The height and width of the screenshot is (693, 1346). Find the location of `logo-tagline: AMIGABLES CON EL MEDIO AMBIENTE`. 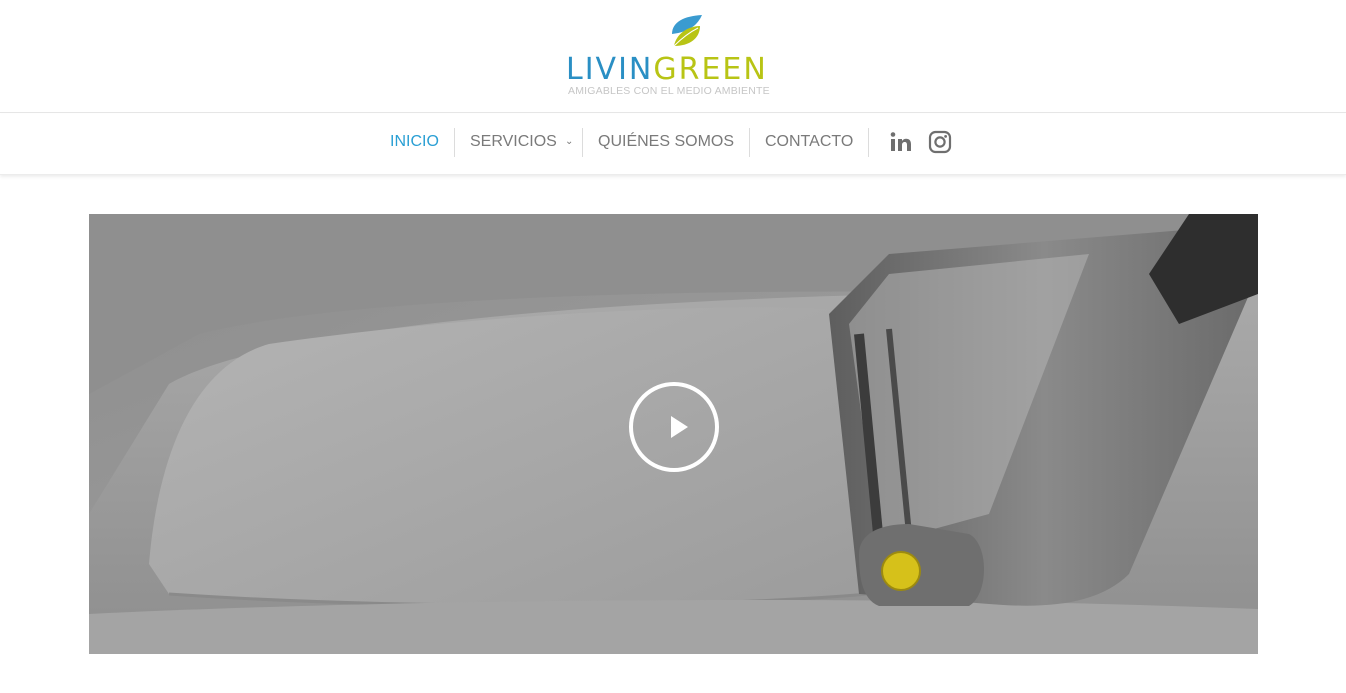

logo-tagline: AMIGABLES CON EL MEDIO AMBIENTE is located at coordinates (669, 91).